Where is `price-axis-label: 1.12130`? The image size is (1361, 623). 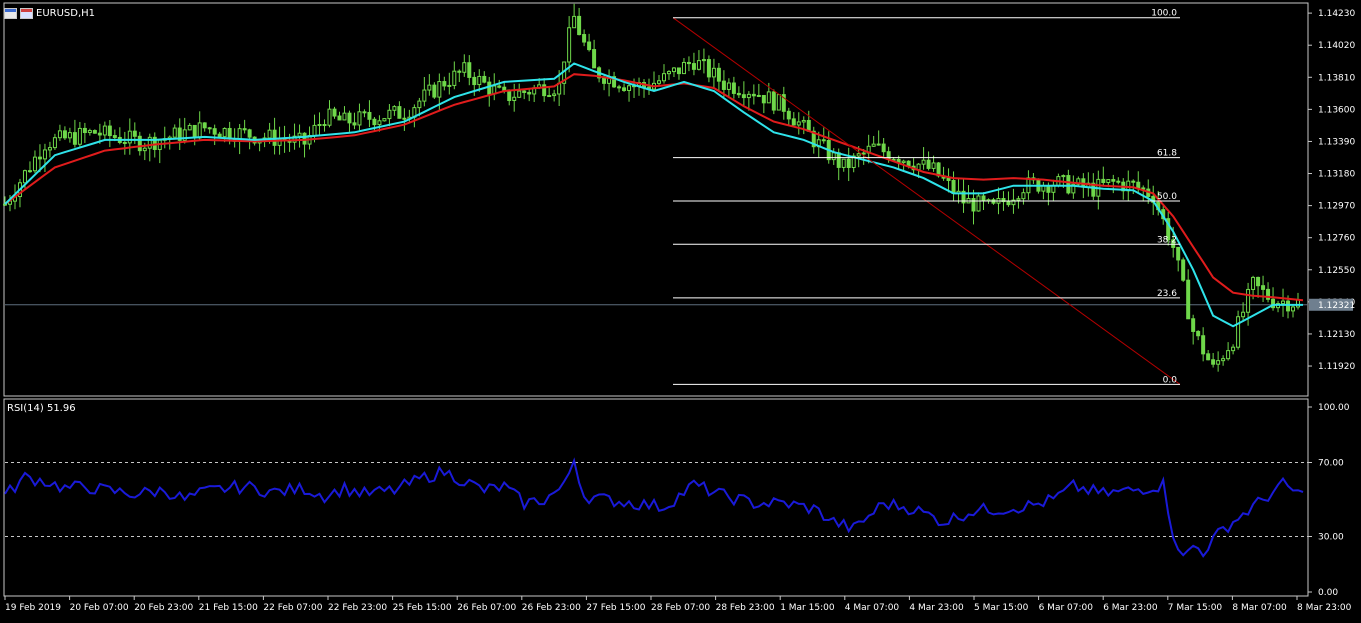 price-axis-label: 1.12130 is located at coordinates (1336, 335).